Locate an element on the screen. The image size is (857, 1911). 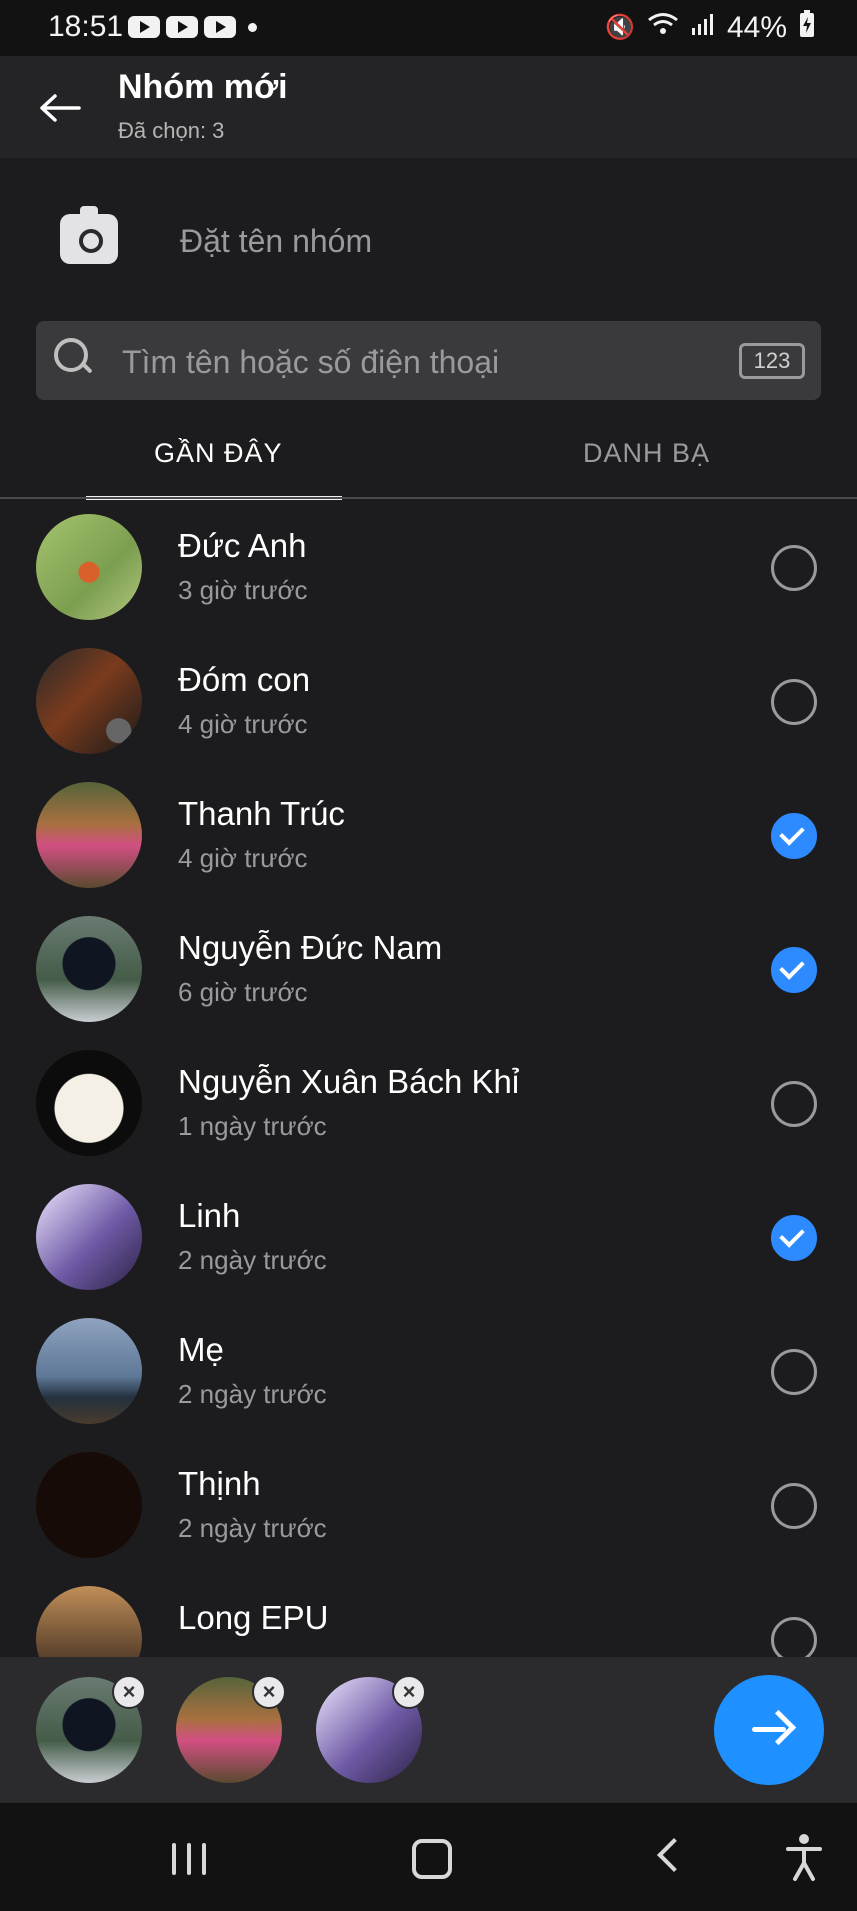
next-button is located at coordinates (769, 1730).